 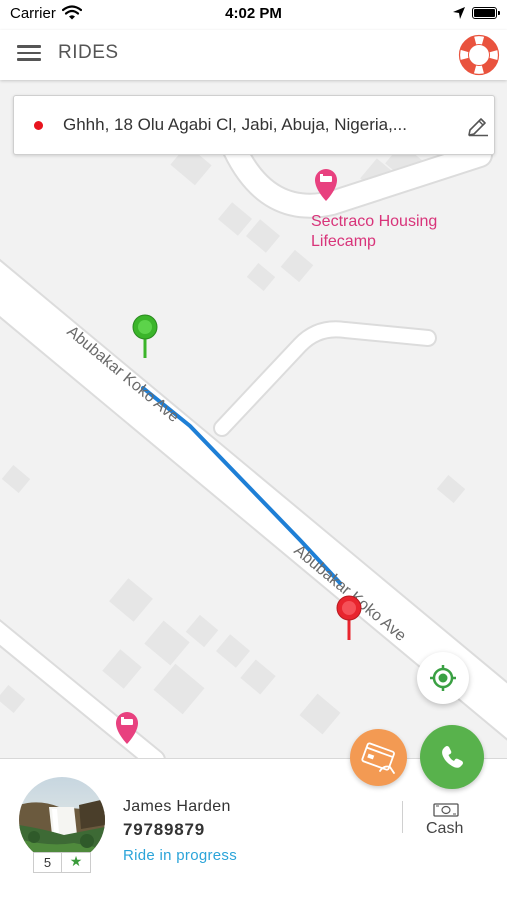 What do you see at coordinates (177, 806) in the screenshot?
I see `driver-name: James Harden` at bounding box center [177, 806].